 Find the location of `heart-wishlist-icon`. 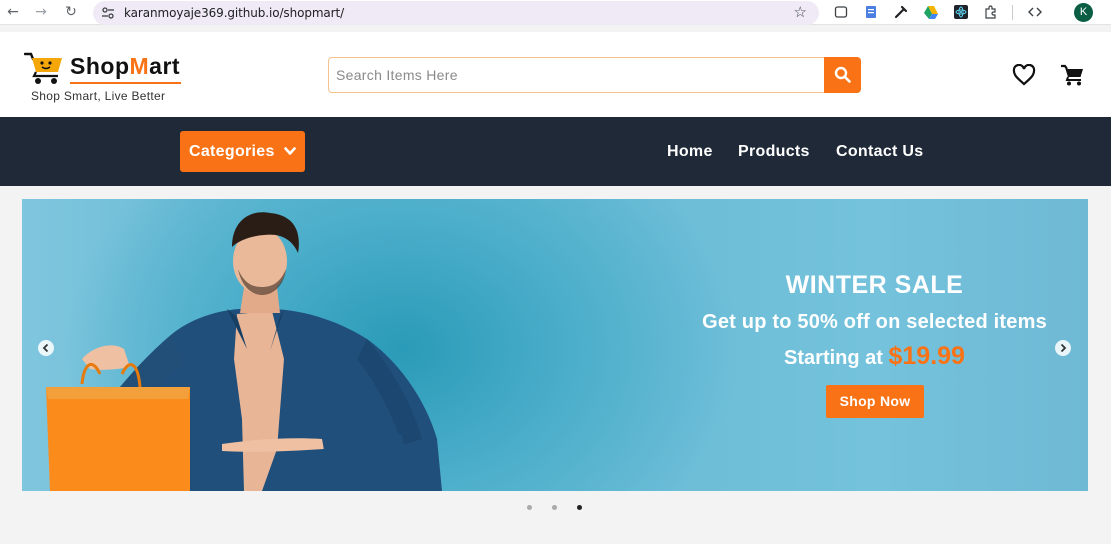

heart-wishlist-icon is located at coordinates (1024, 75).